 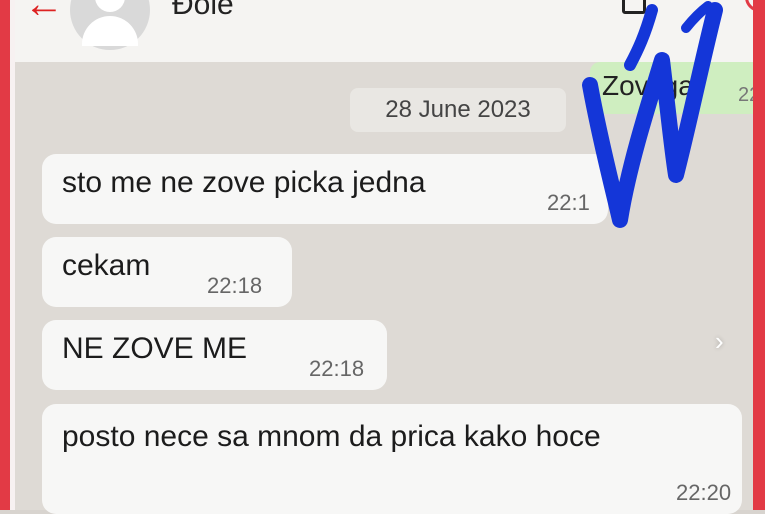 I want to click on scribble-mark, so click(x=652, y=114).